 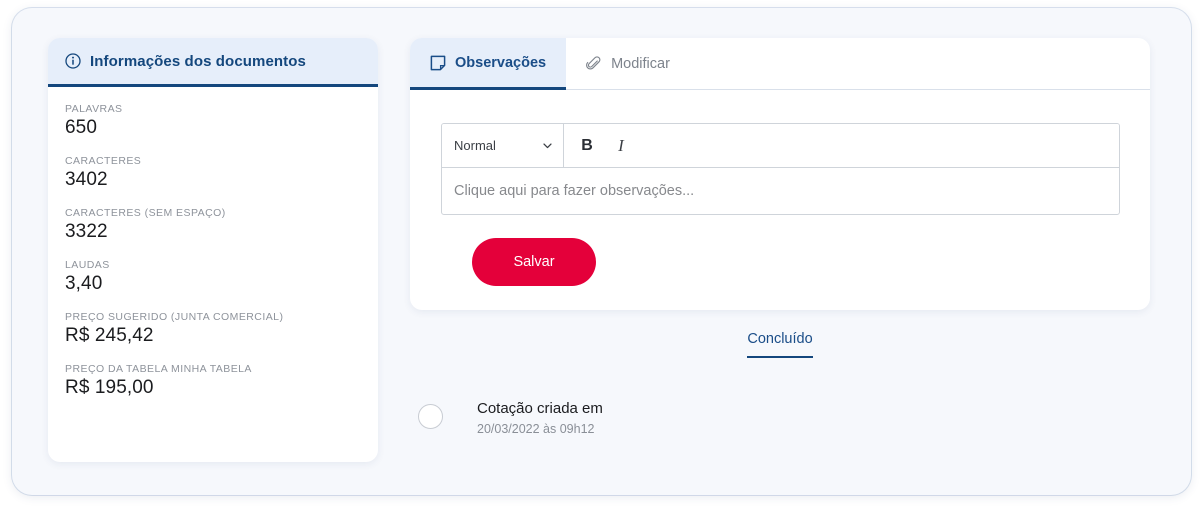 I want to click on tab-observacoes: Observações, so click(x=488, y=64).